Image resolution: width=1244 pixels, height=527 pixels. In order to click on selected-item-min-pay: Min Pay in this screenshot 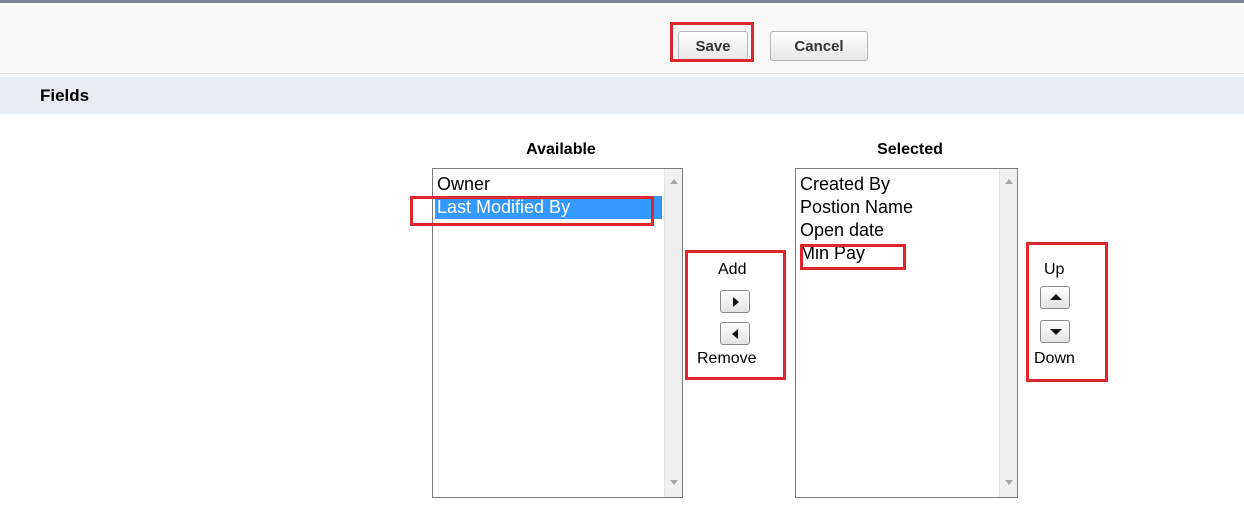, I will do `click(897, 253)`.